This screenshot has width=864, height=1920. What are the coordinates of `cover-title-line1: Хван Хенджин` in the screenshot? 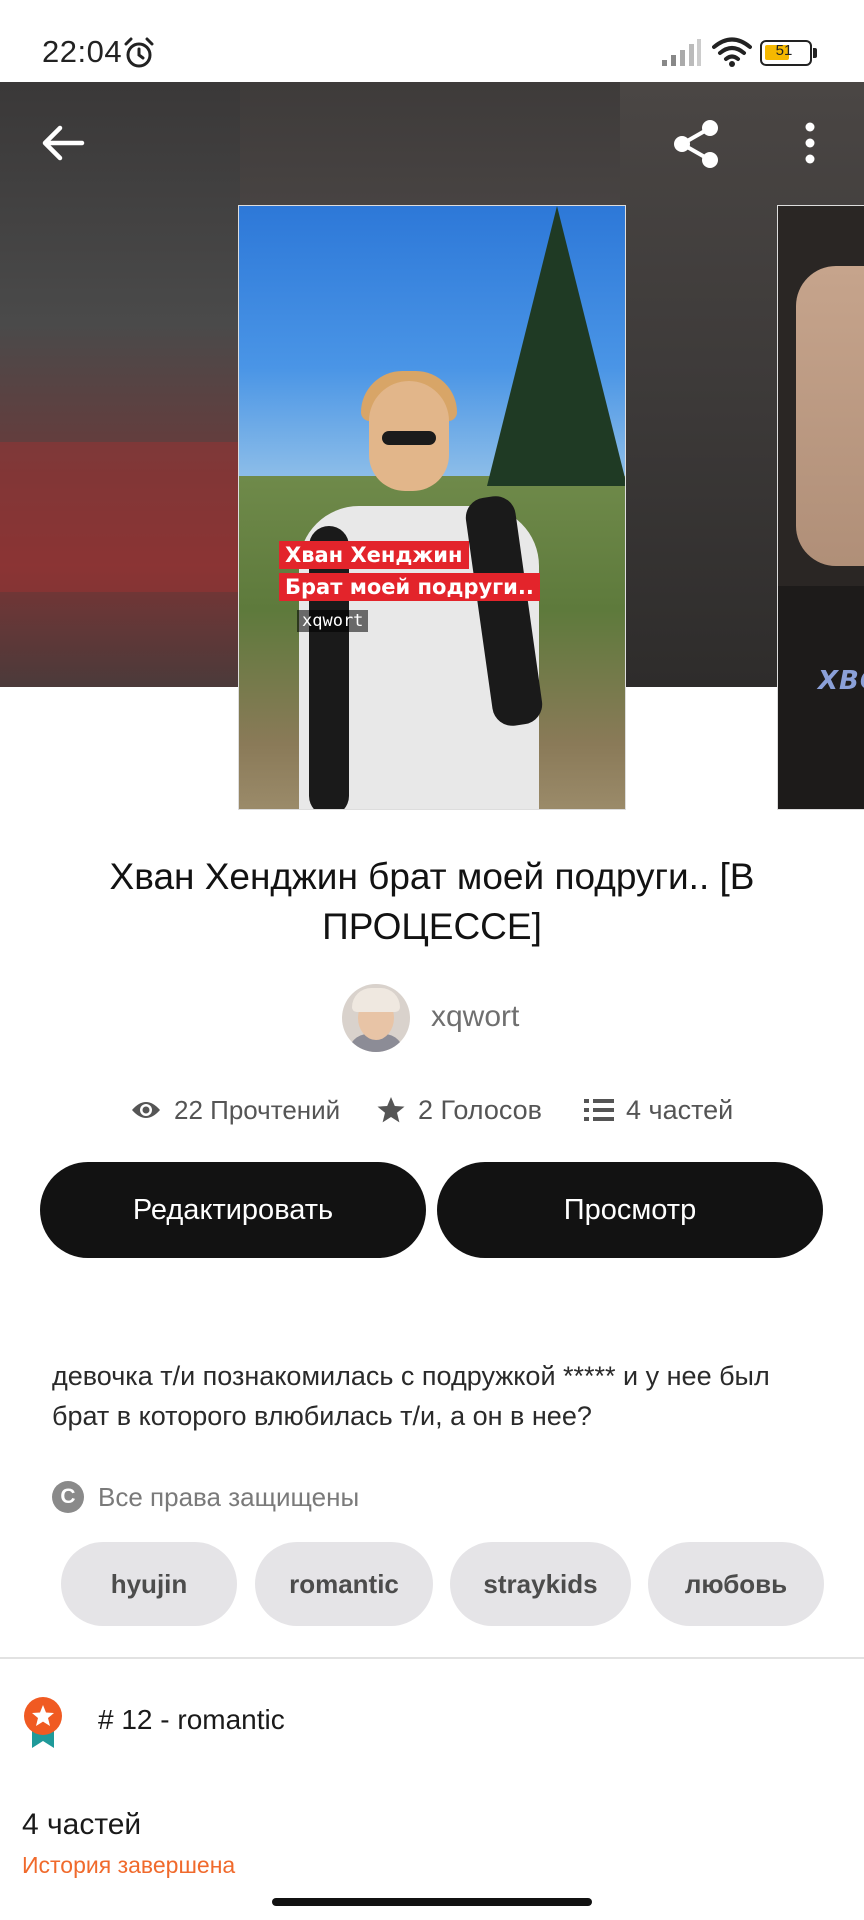 It's located at (374, 555).